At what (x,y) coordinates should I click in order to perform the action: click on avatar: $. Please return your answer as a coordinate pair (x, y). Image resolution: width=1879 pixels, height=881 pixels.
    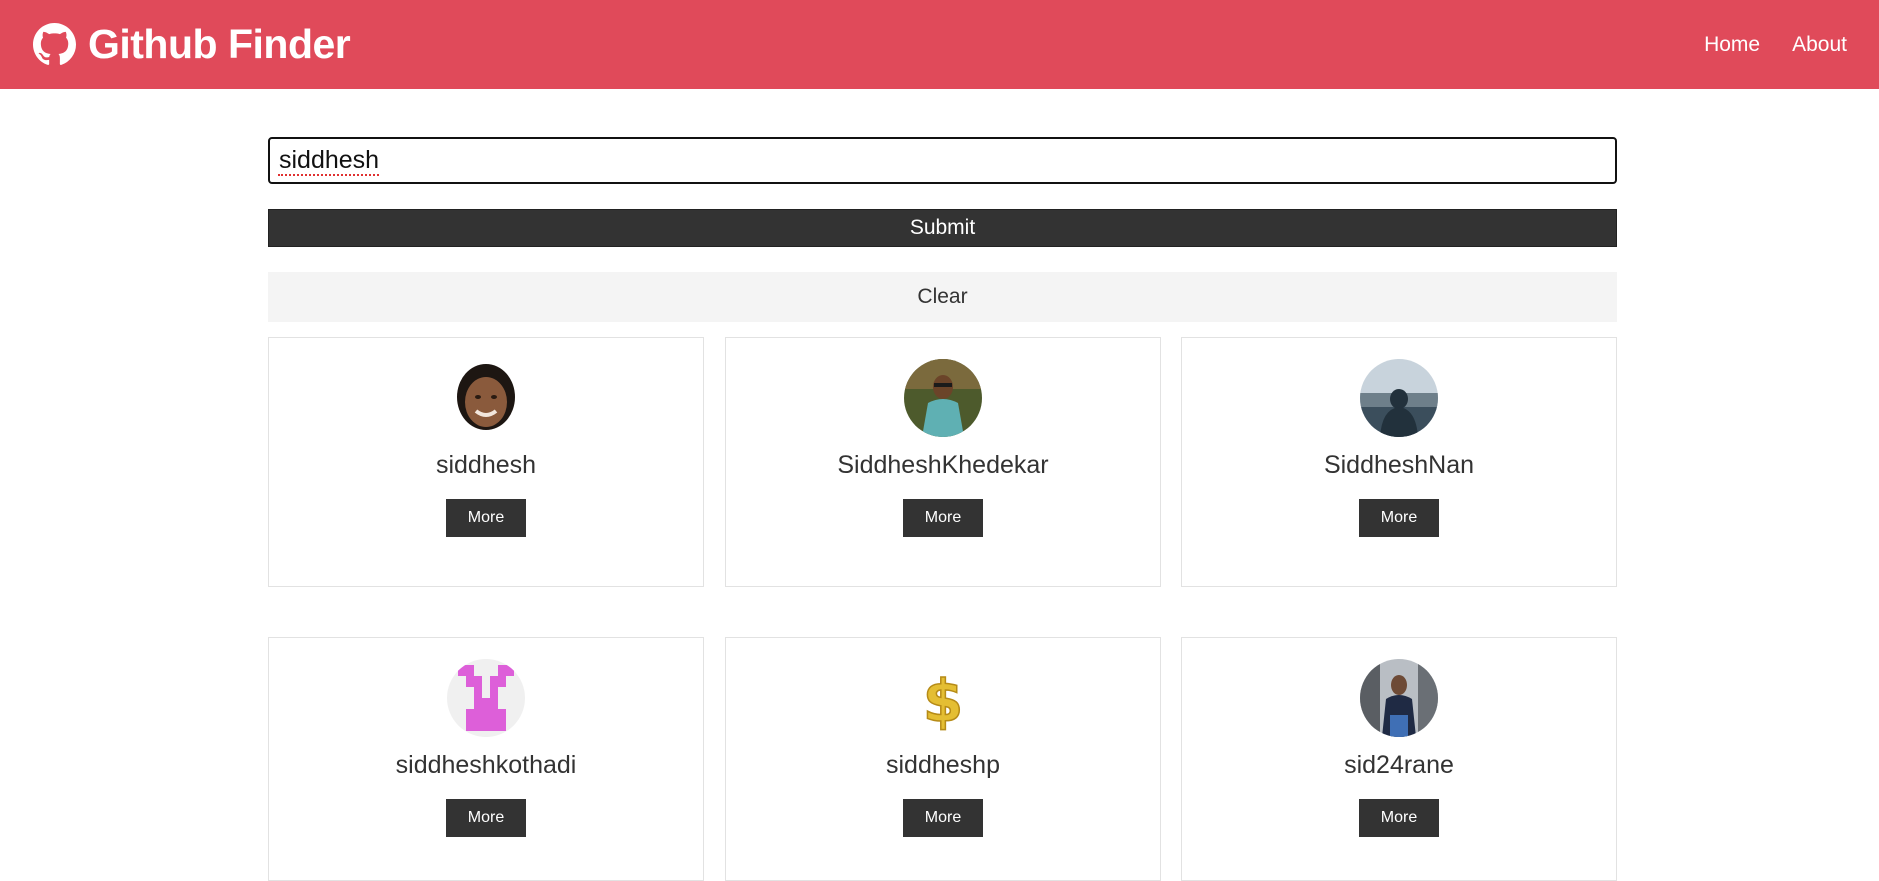
    Looking at the image, I should click on (943, 698).